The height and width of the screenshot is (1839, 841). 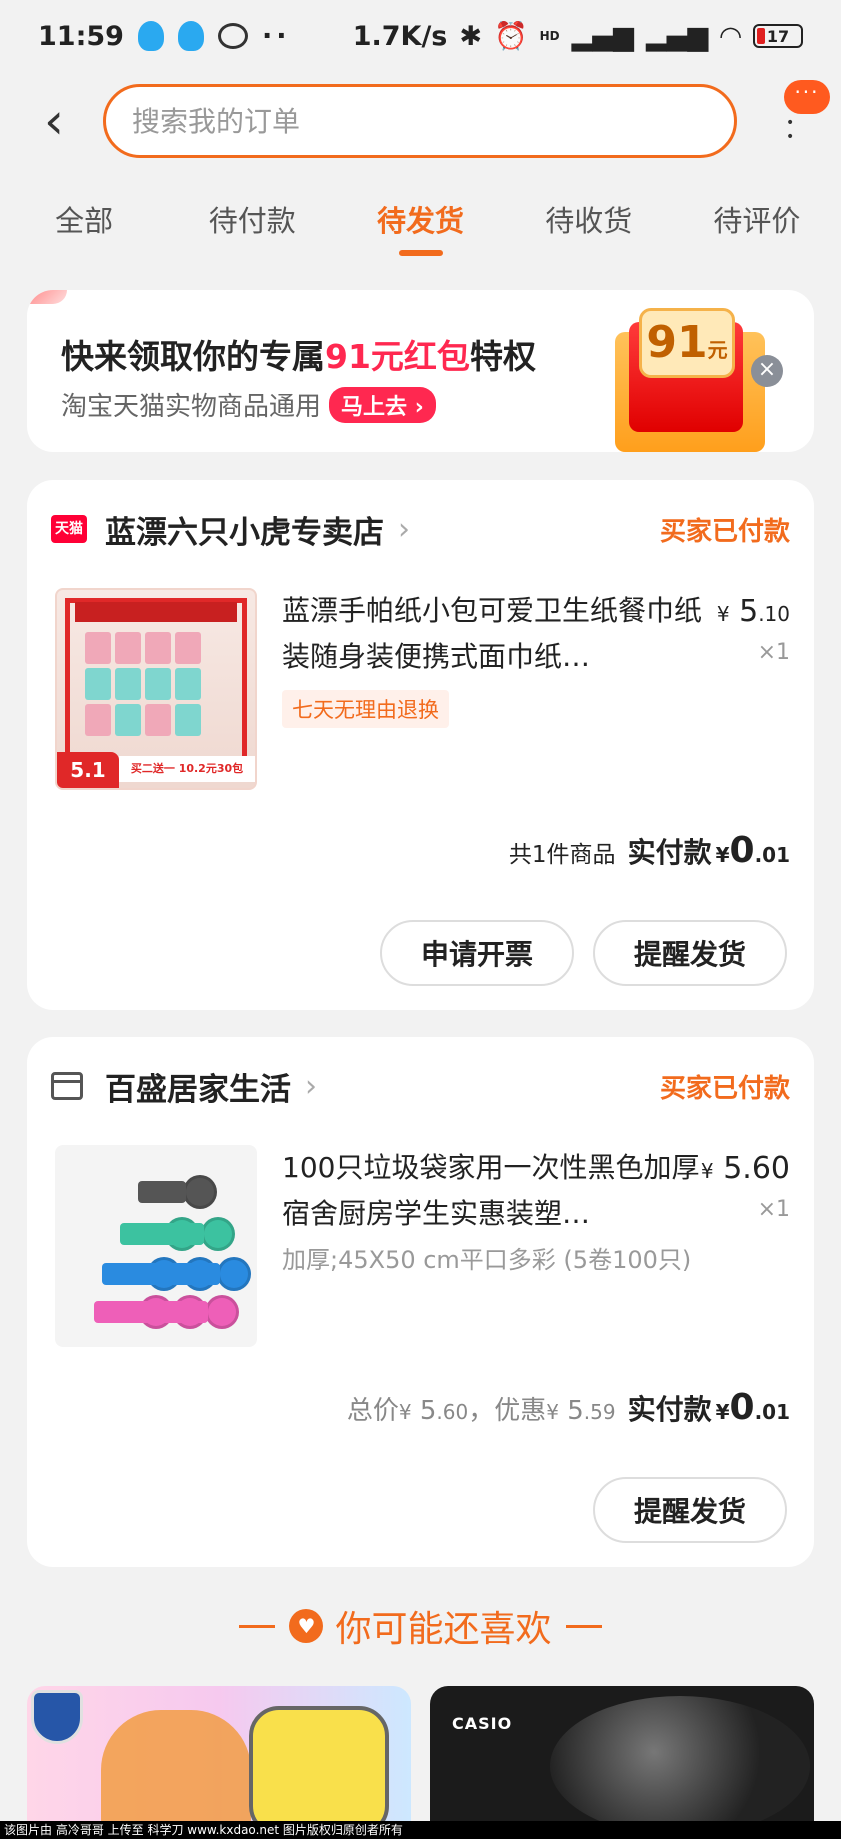 What do you see at coordinates (372, 1411) in the screenshot?
I see `total-label: 总价` at bounding box center [372, 1411].